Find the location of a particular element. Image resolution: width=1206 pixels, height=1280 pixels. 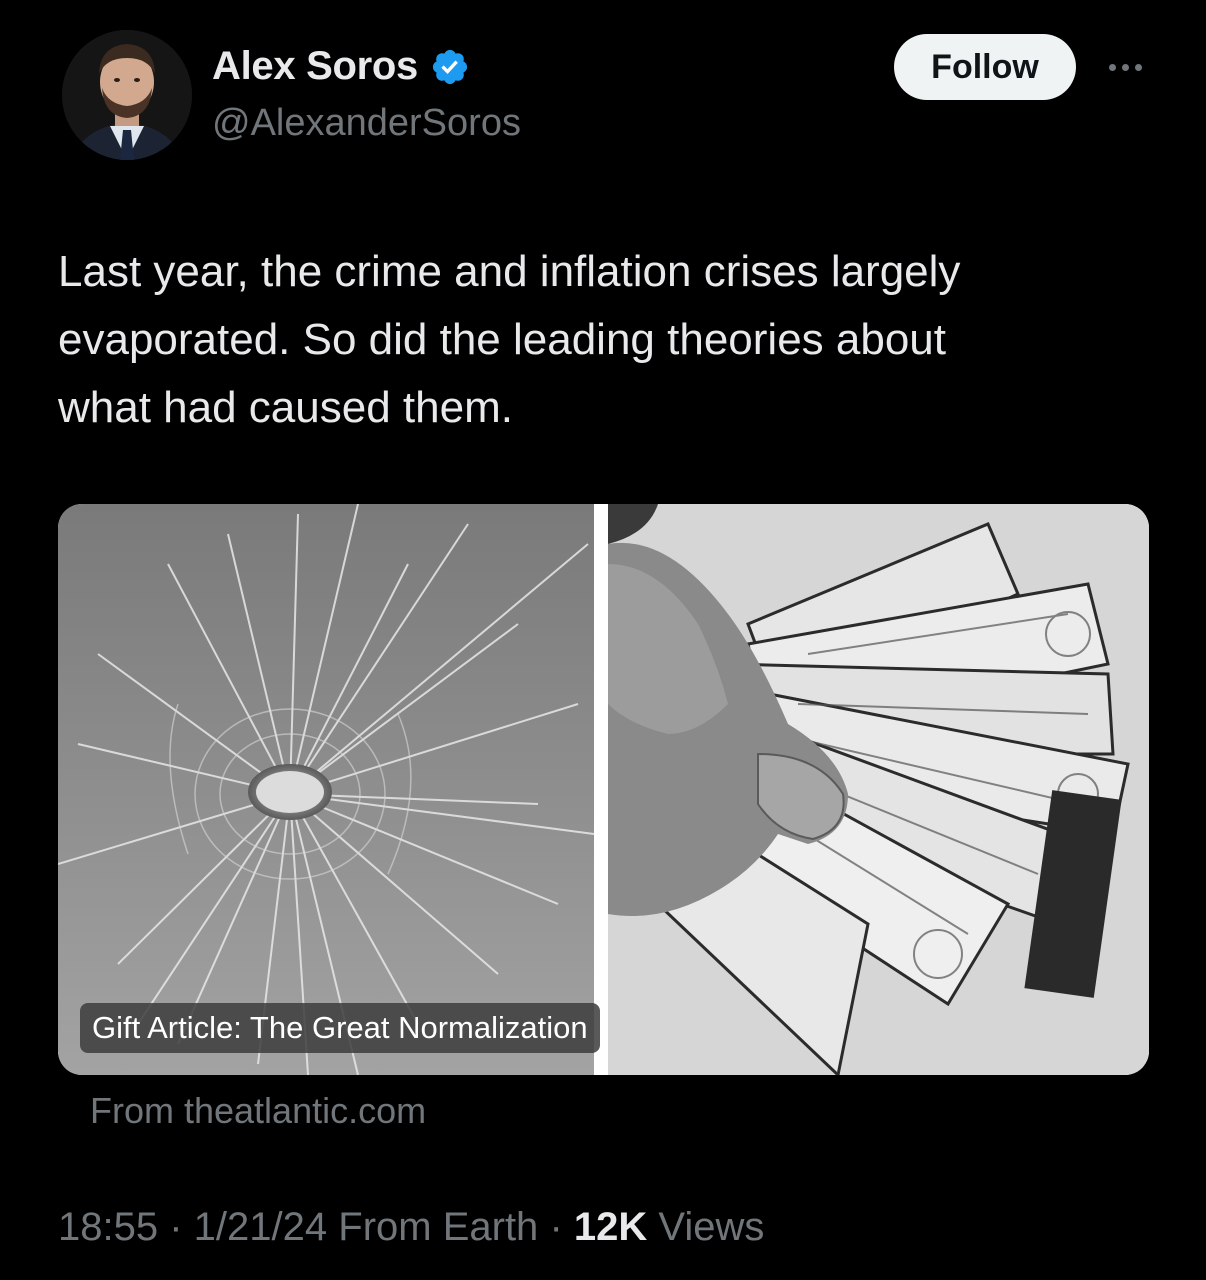

verified-badge-icon is located at coordinates (450, 67).